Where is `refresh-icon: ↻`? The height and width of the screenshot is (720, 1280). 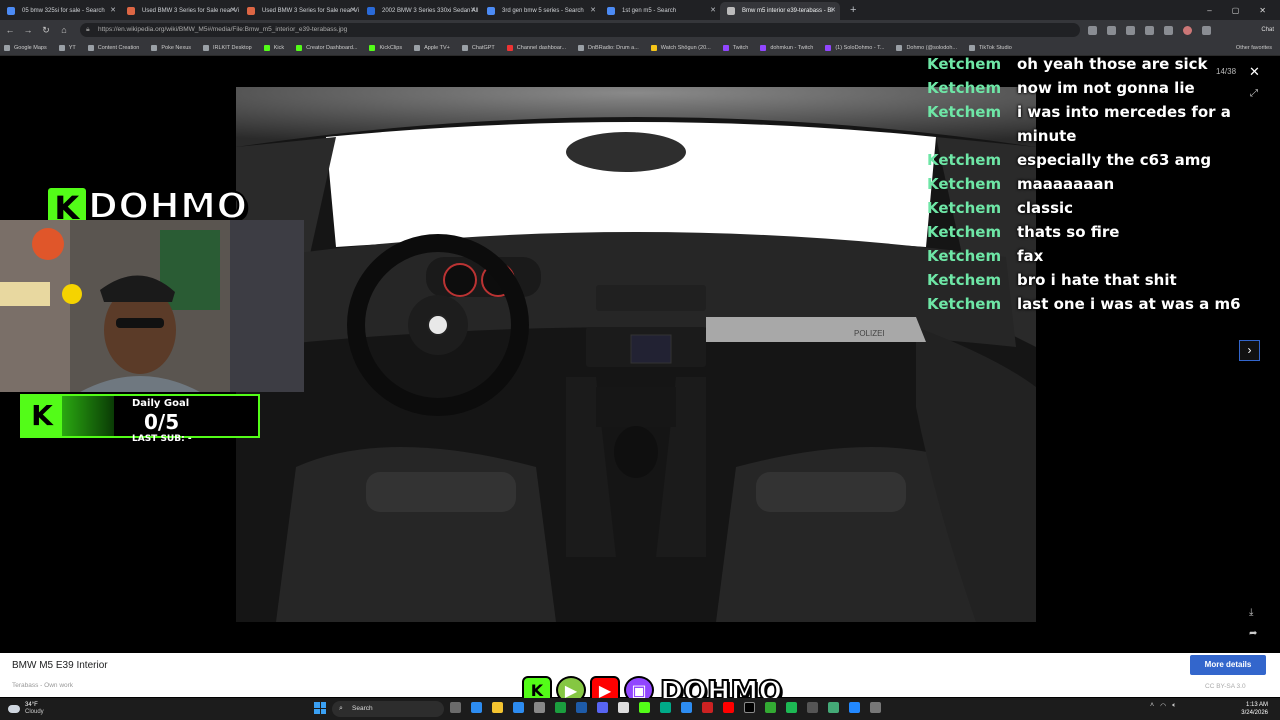 refresh-icon: ↻ is located at coordinates (46, 30).